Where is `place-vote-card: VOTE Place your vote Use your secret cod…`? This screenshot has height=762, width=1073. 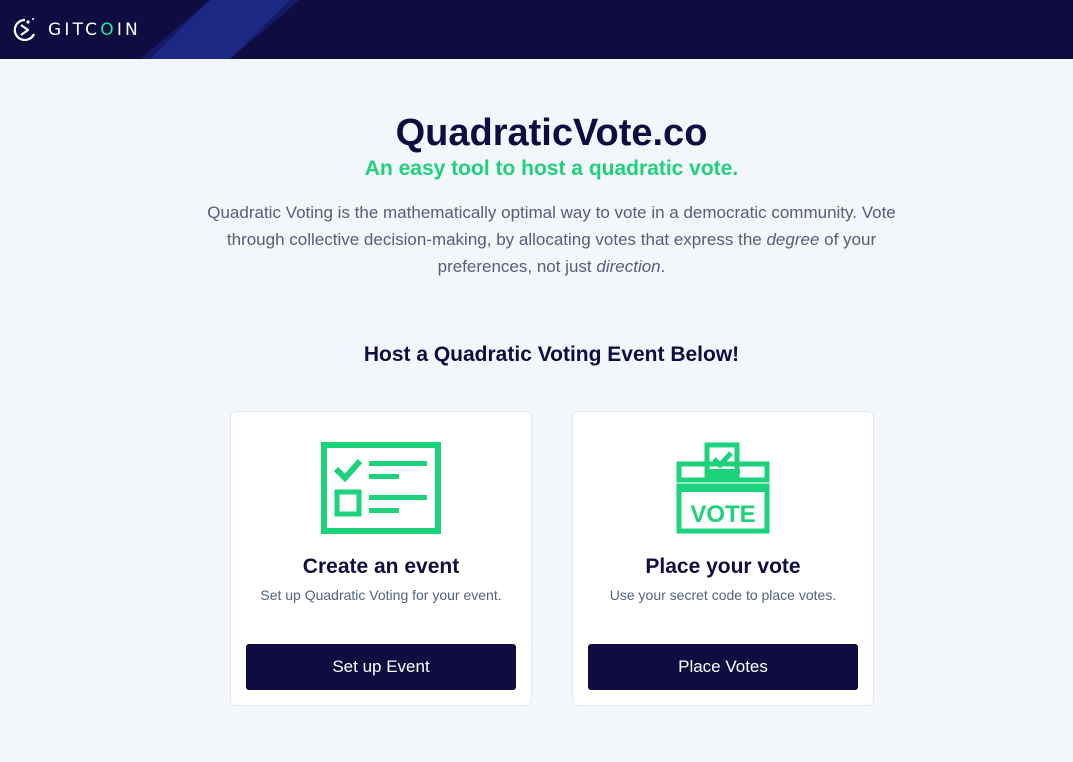 place-vote-card: VOTE Place your vote Use your secret cod… is located at coordinates (723, 558).